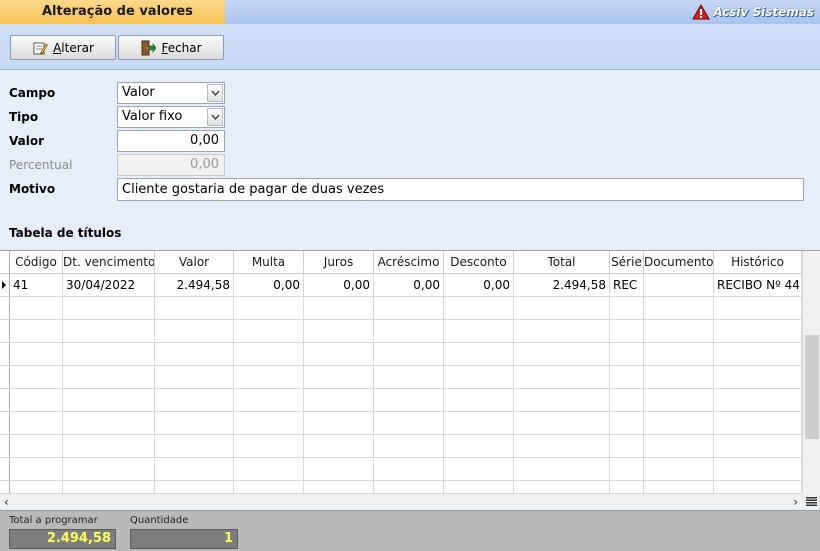 The height and width of the screenshot is (551, 820). Describe the element at coordinates (627, 285) in the screenshot. I see `cell-serie: REC` at that location.